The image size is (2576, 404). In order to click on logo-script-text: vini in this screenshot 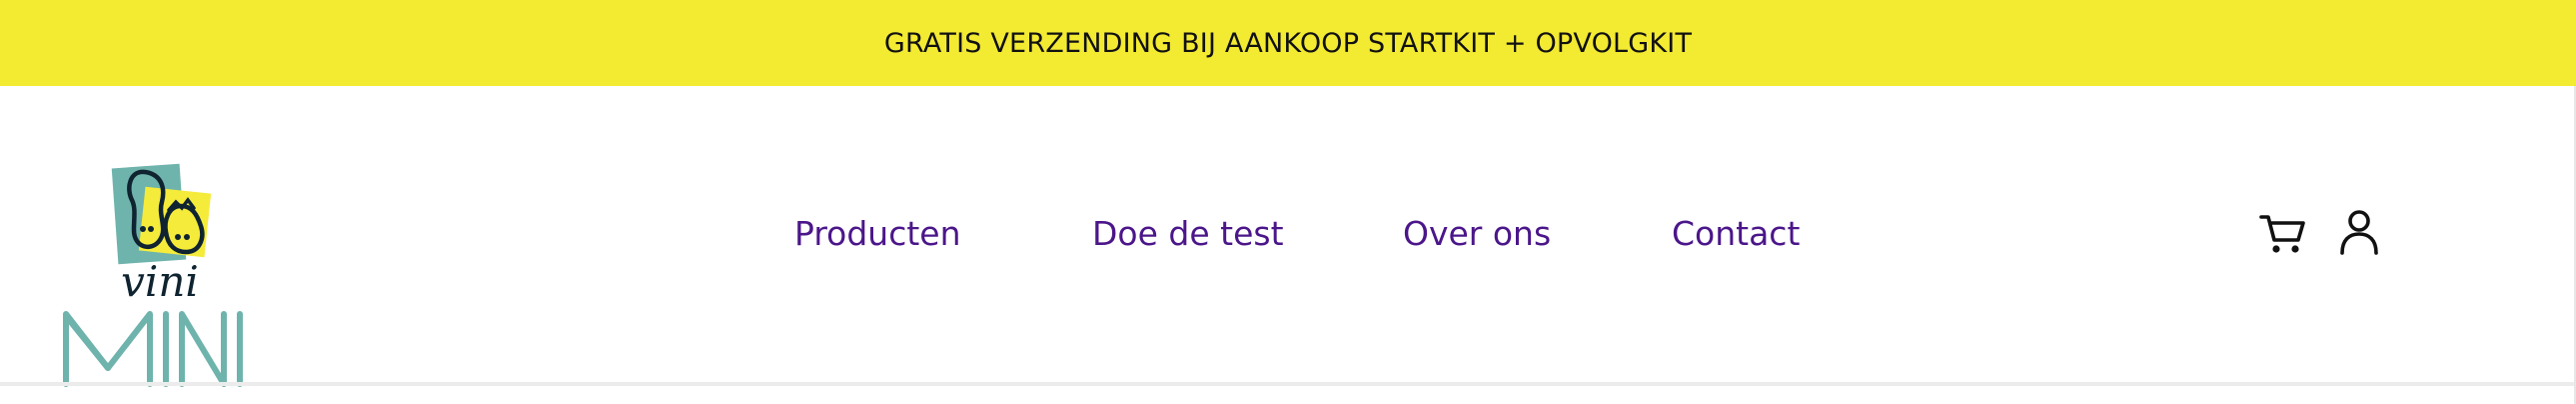, I will do `click(160, 281)`.